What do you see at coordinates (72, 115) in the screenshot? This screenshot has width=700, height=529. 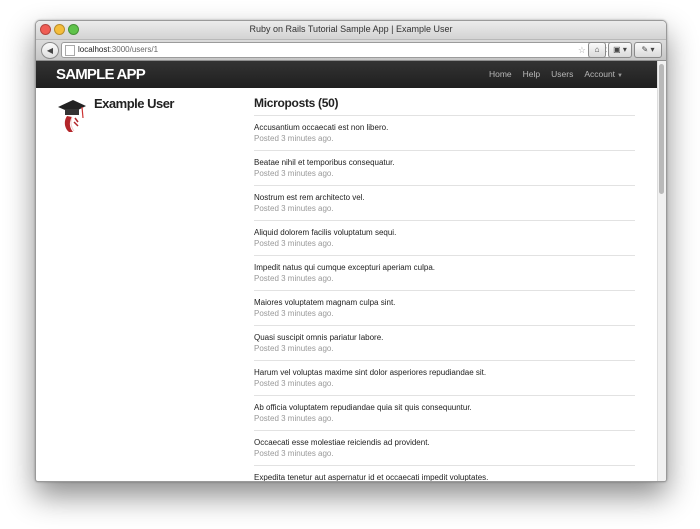 I see `rails-graduate-icon` at bounding box center [72, 115].